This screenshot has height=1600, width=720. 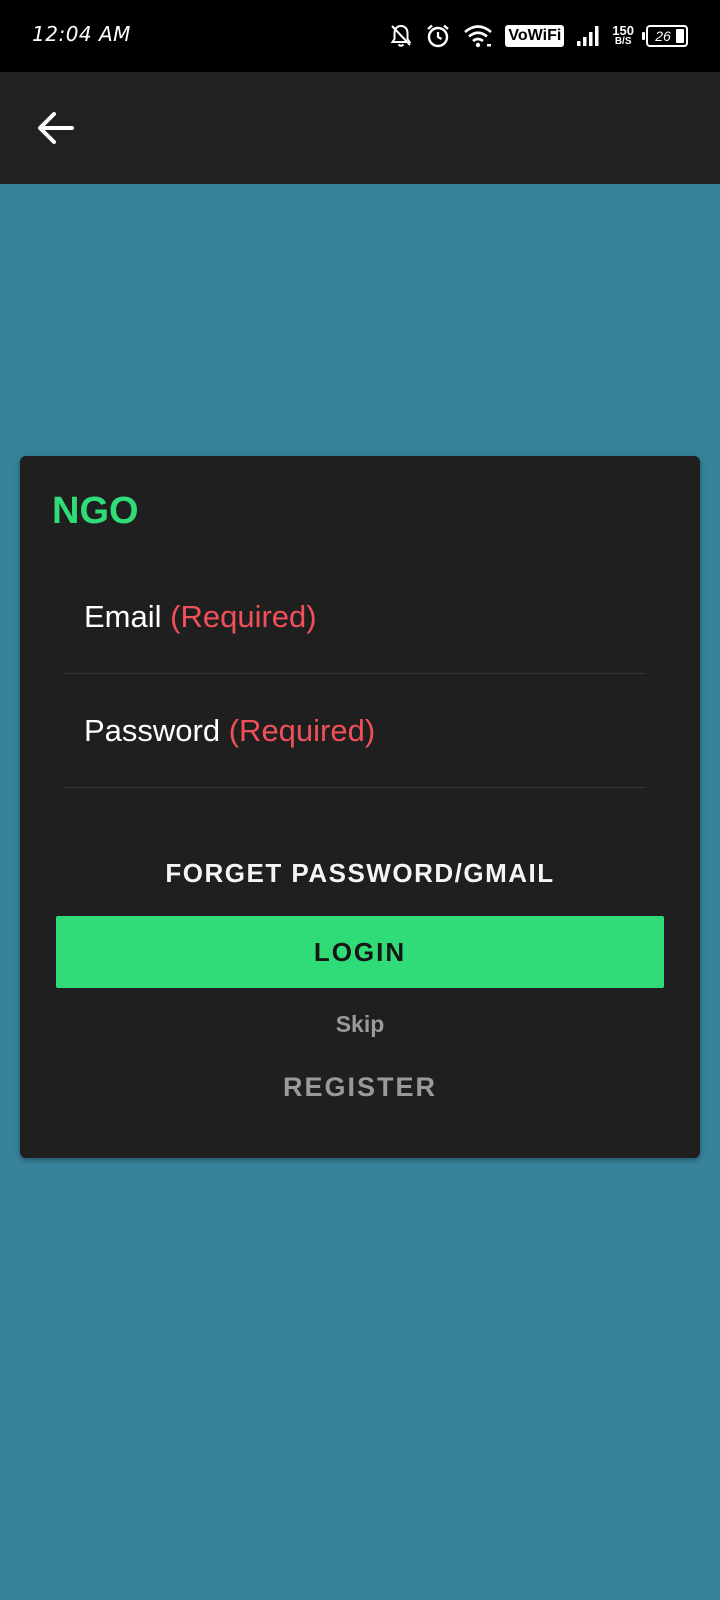 I want to click on battery-icon: 26, so click(x=665, y=36).